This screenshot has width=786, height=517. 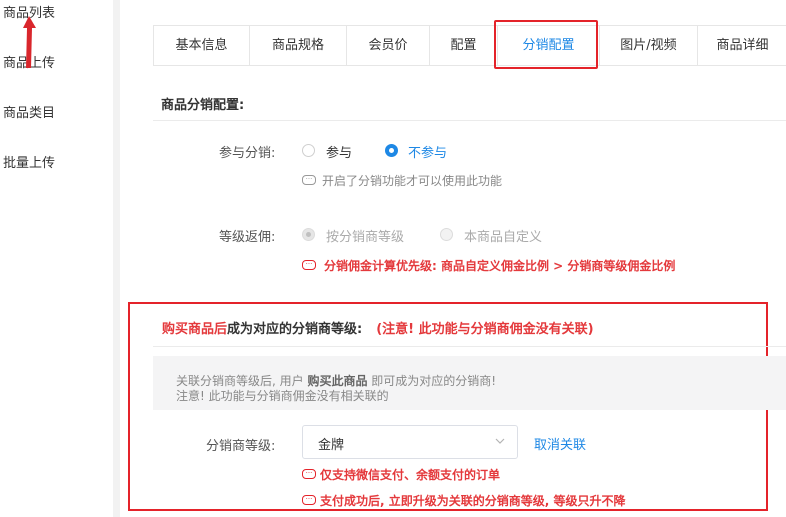 I want to click on commission-by-level-radio, so click(x=308, y=234).